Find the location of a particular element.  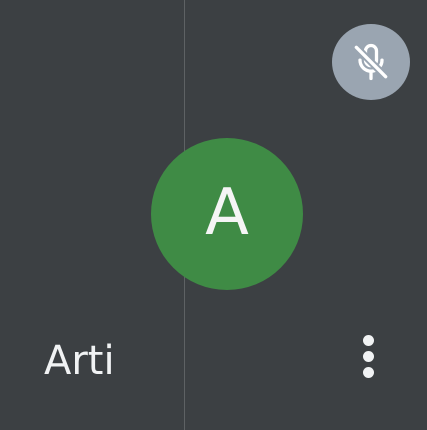

participant-name: Arti is located at coordinates (79, 361).